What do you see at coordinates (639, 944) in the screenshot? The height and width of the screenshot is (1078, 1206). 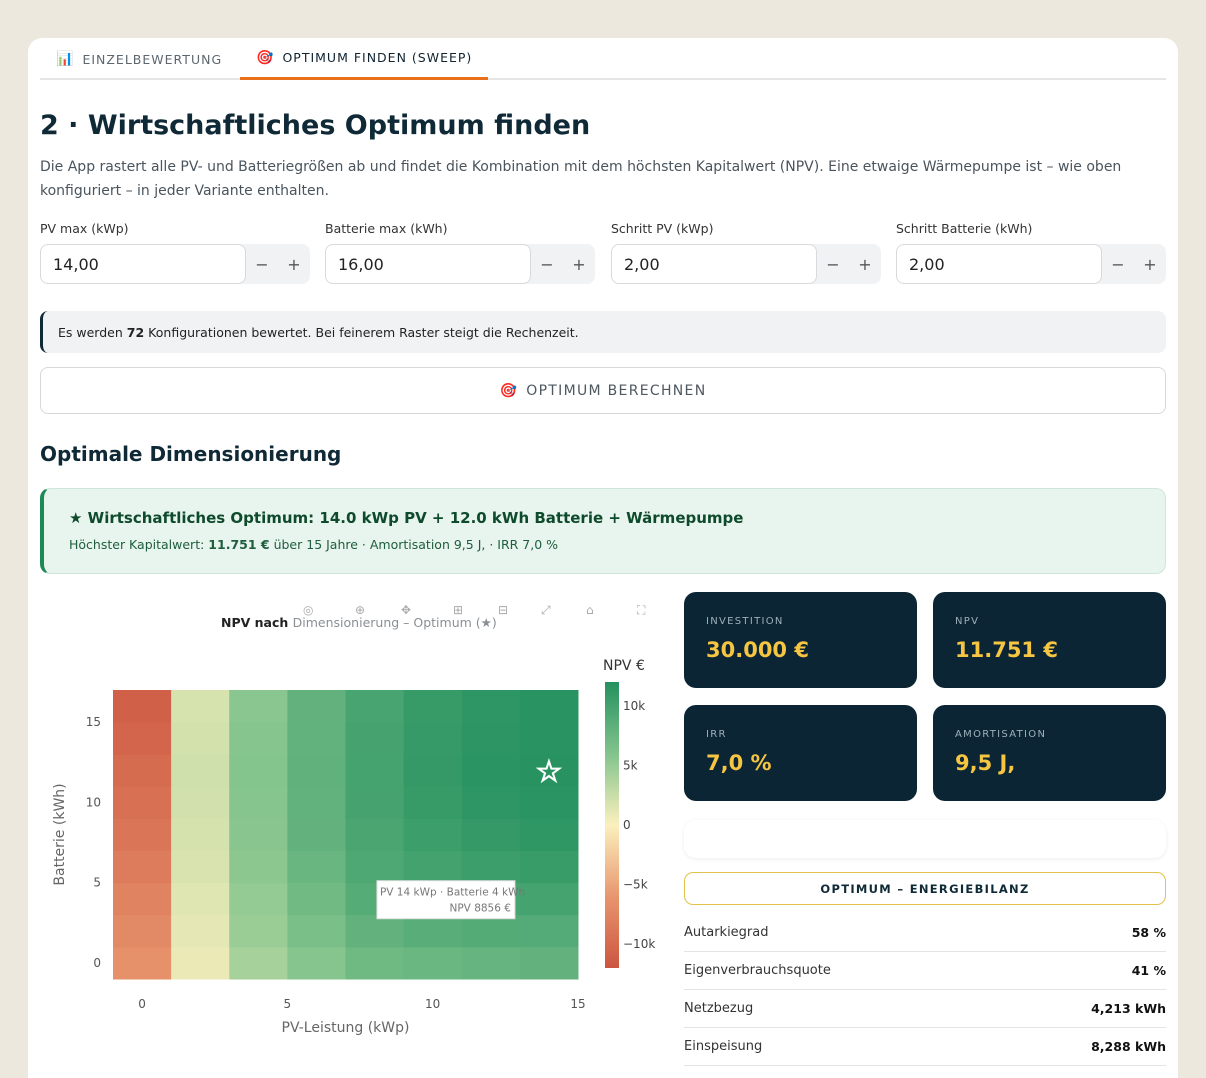 I see `colorbar-tick-label: −10k` at bounding box center [639, 944].